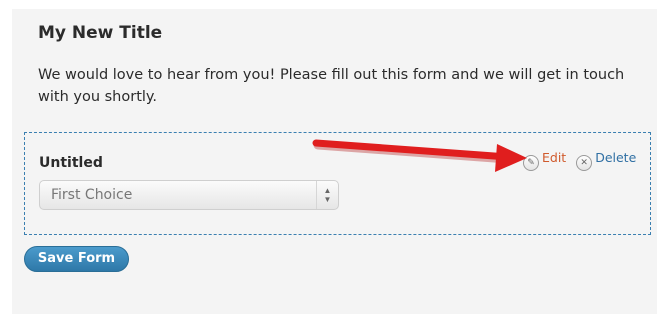 The image size is (657, 314). I want to click on edit-label: Edit, so click(554, 157).